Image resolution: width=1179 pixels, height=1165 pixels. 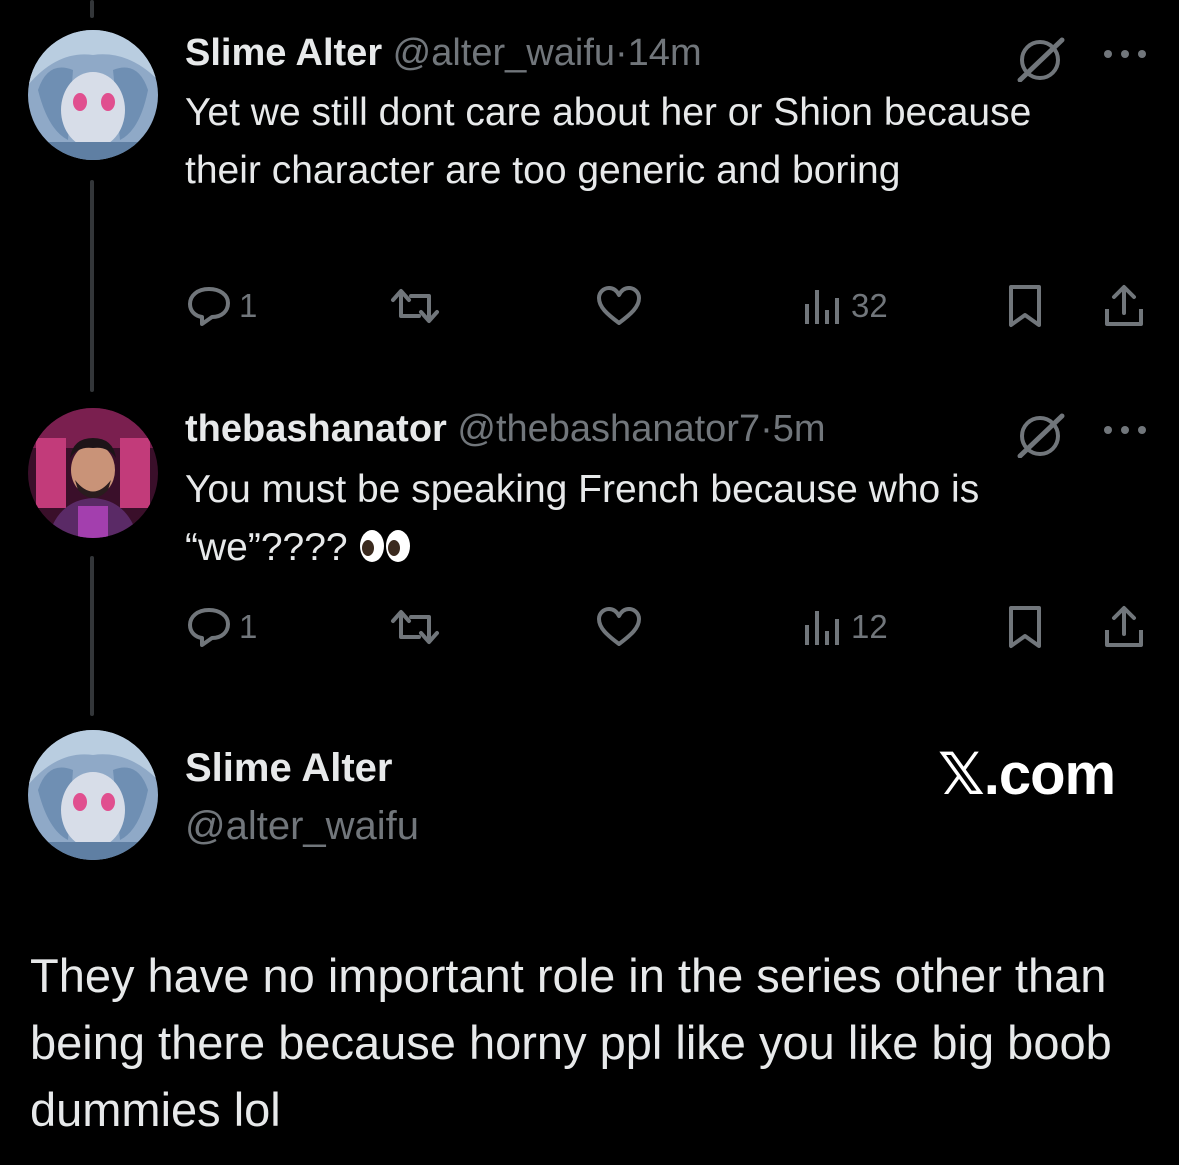 I want to click on avatar-slime-alter-main, so click(x=93, y=795).